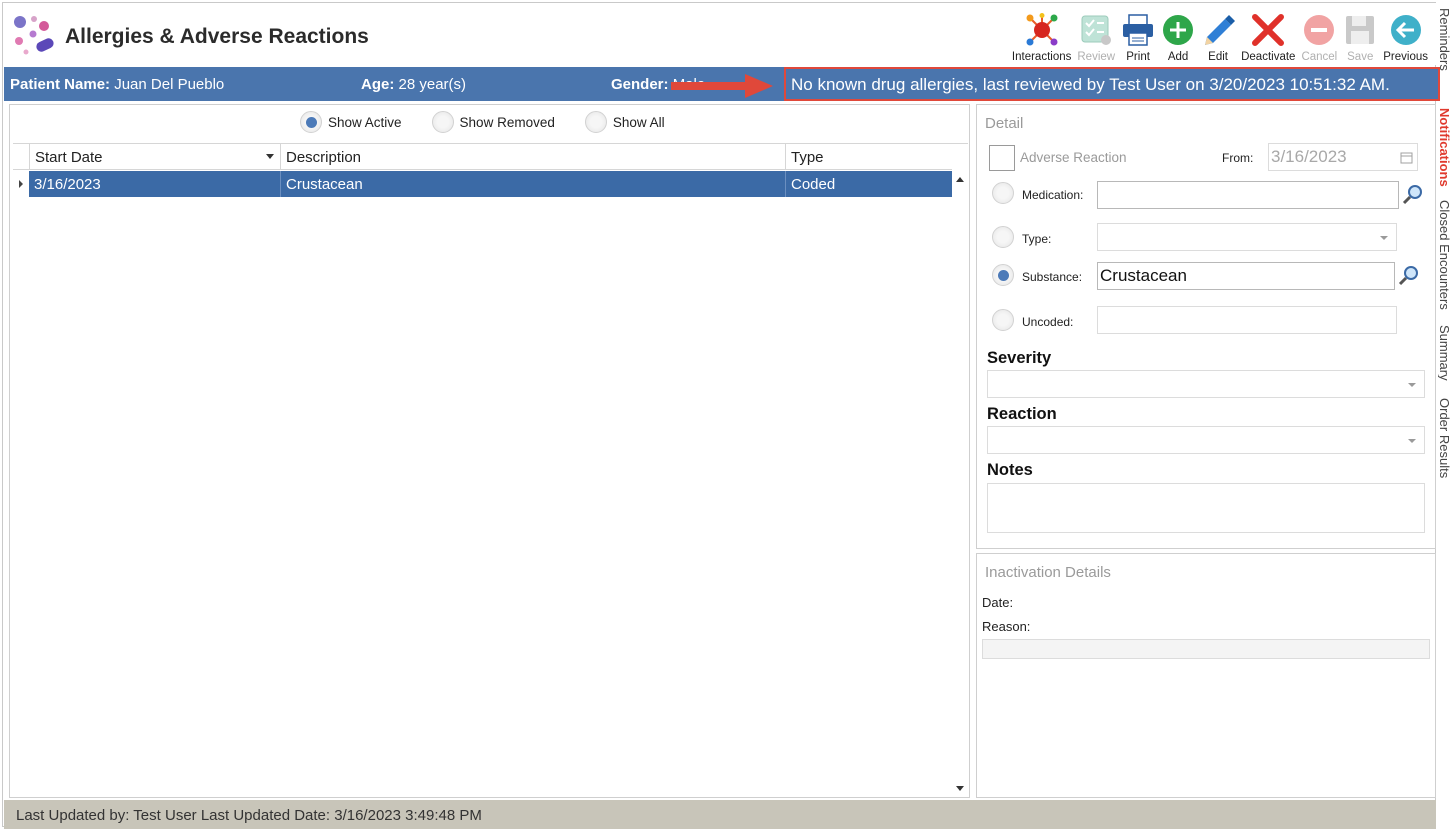  Describe the element at coordinates (1444, 353) in the screenshot. I see `side-tab-summary: Summary` at that location.